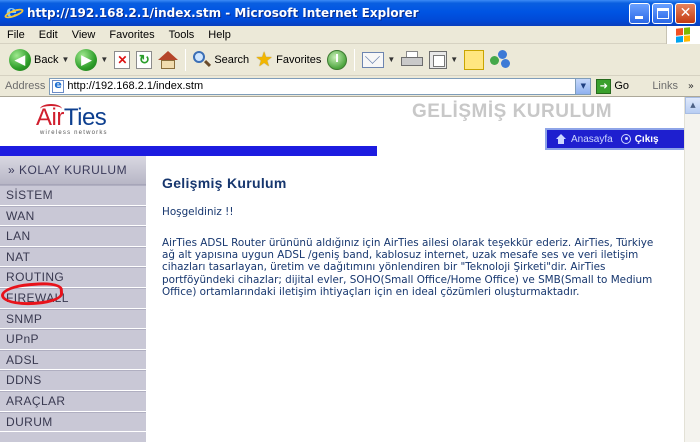 The height and width of the screenshot is (442, 700). I want to click on menu-help: Help, so click(219, 35).